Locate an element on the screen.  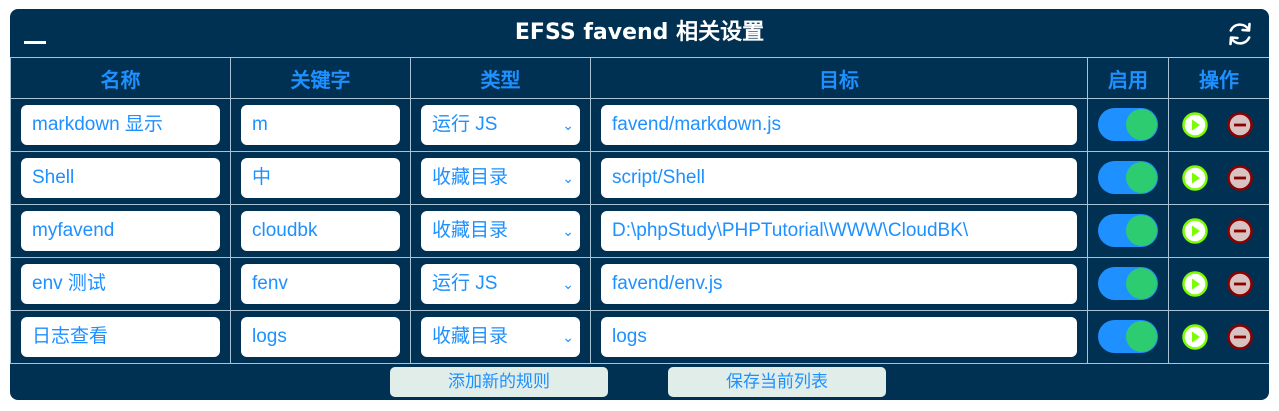
rule-target-input: D:\phpStudy\PHPTutorial\WWW\CloudBK\ is located at coordinates (839, 231).